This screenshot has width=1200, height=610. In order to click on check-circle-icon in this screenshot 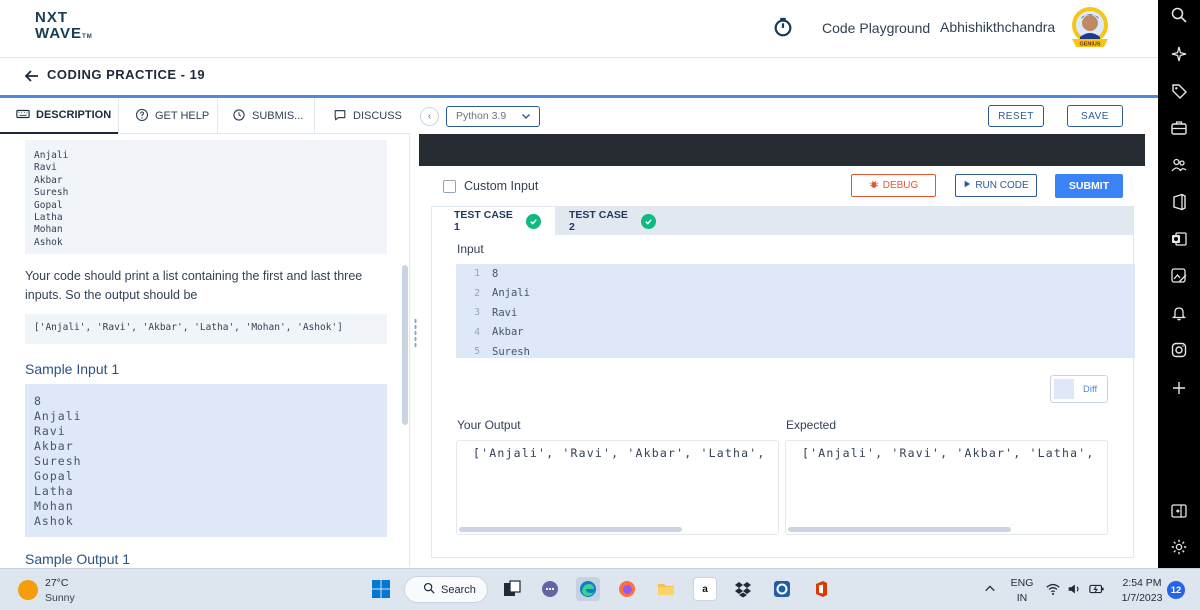, I will do `click(648, 221)`.